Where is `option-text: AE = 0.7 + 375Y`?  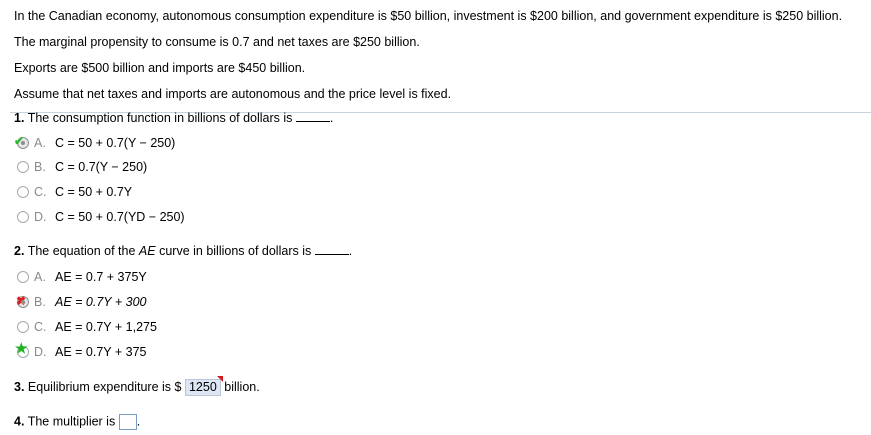
option-text: AE = 0.7 + 375Y is located at coordinates (101, 277).